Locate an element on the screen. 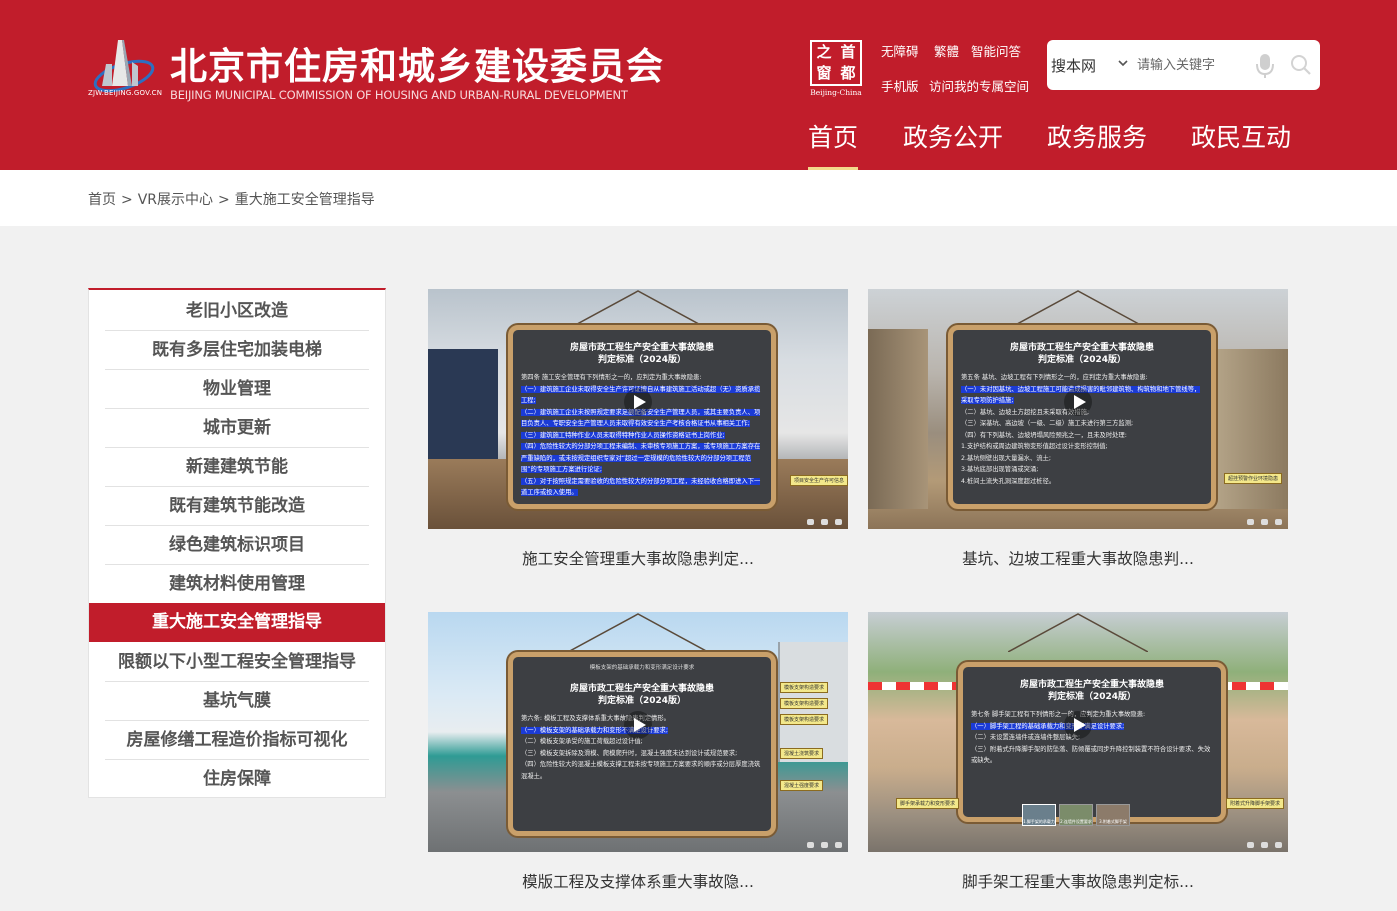 Image resolution: width=1397 pixels, height=911 pixels. personal-space-link: 访问我的专属空间 is located at coordinates (979, 85).